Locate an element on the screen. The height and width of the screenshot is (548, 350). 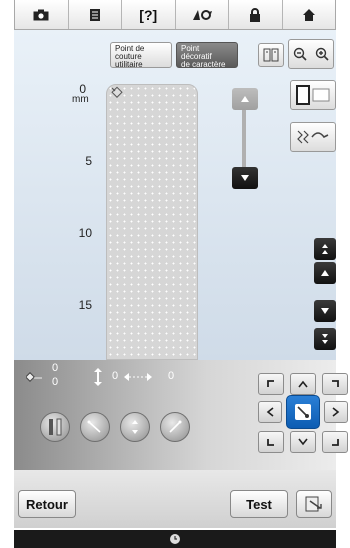
spacing-icon is located at coordinates (138, 377).